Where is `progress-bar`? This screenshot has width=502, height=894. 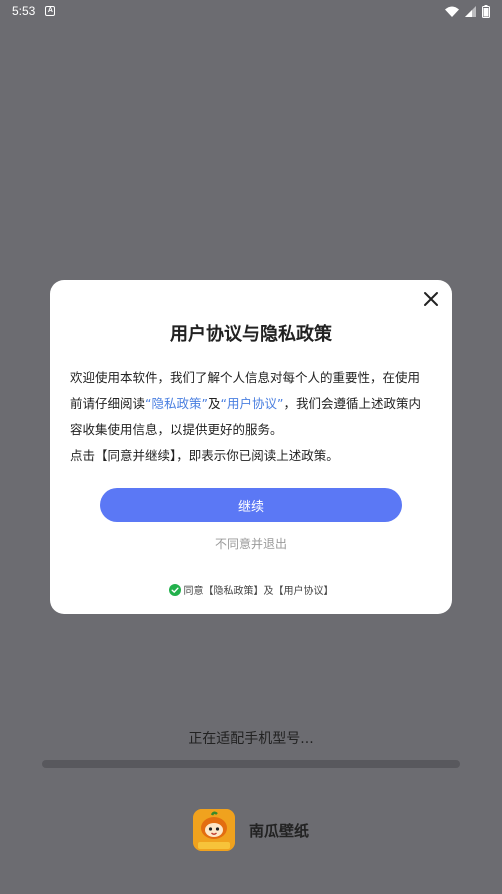
progress-bar is located at coordinates (251, 764).